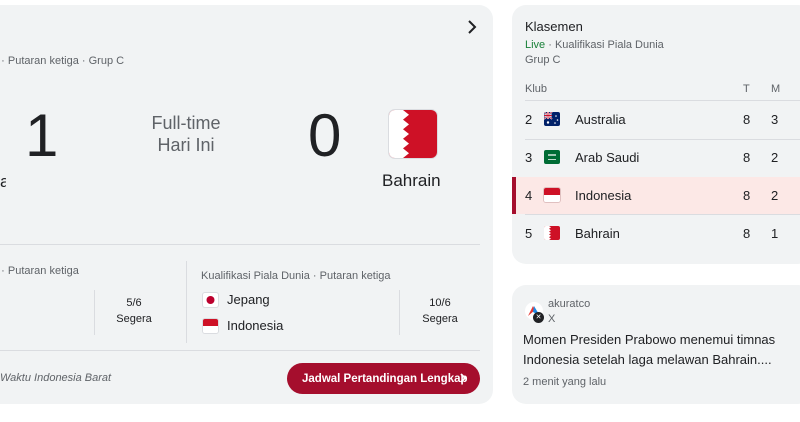 The width and height of the screenshot is (800, 422). What do you see at coordinates (255, 325) in the screenshot?
I see `upcoming-2-team2: Indonesia` at bounding box center [255, 325].